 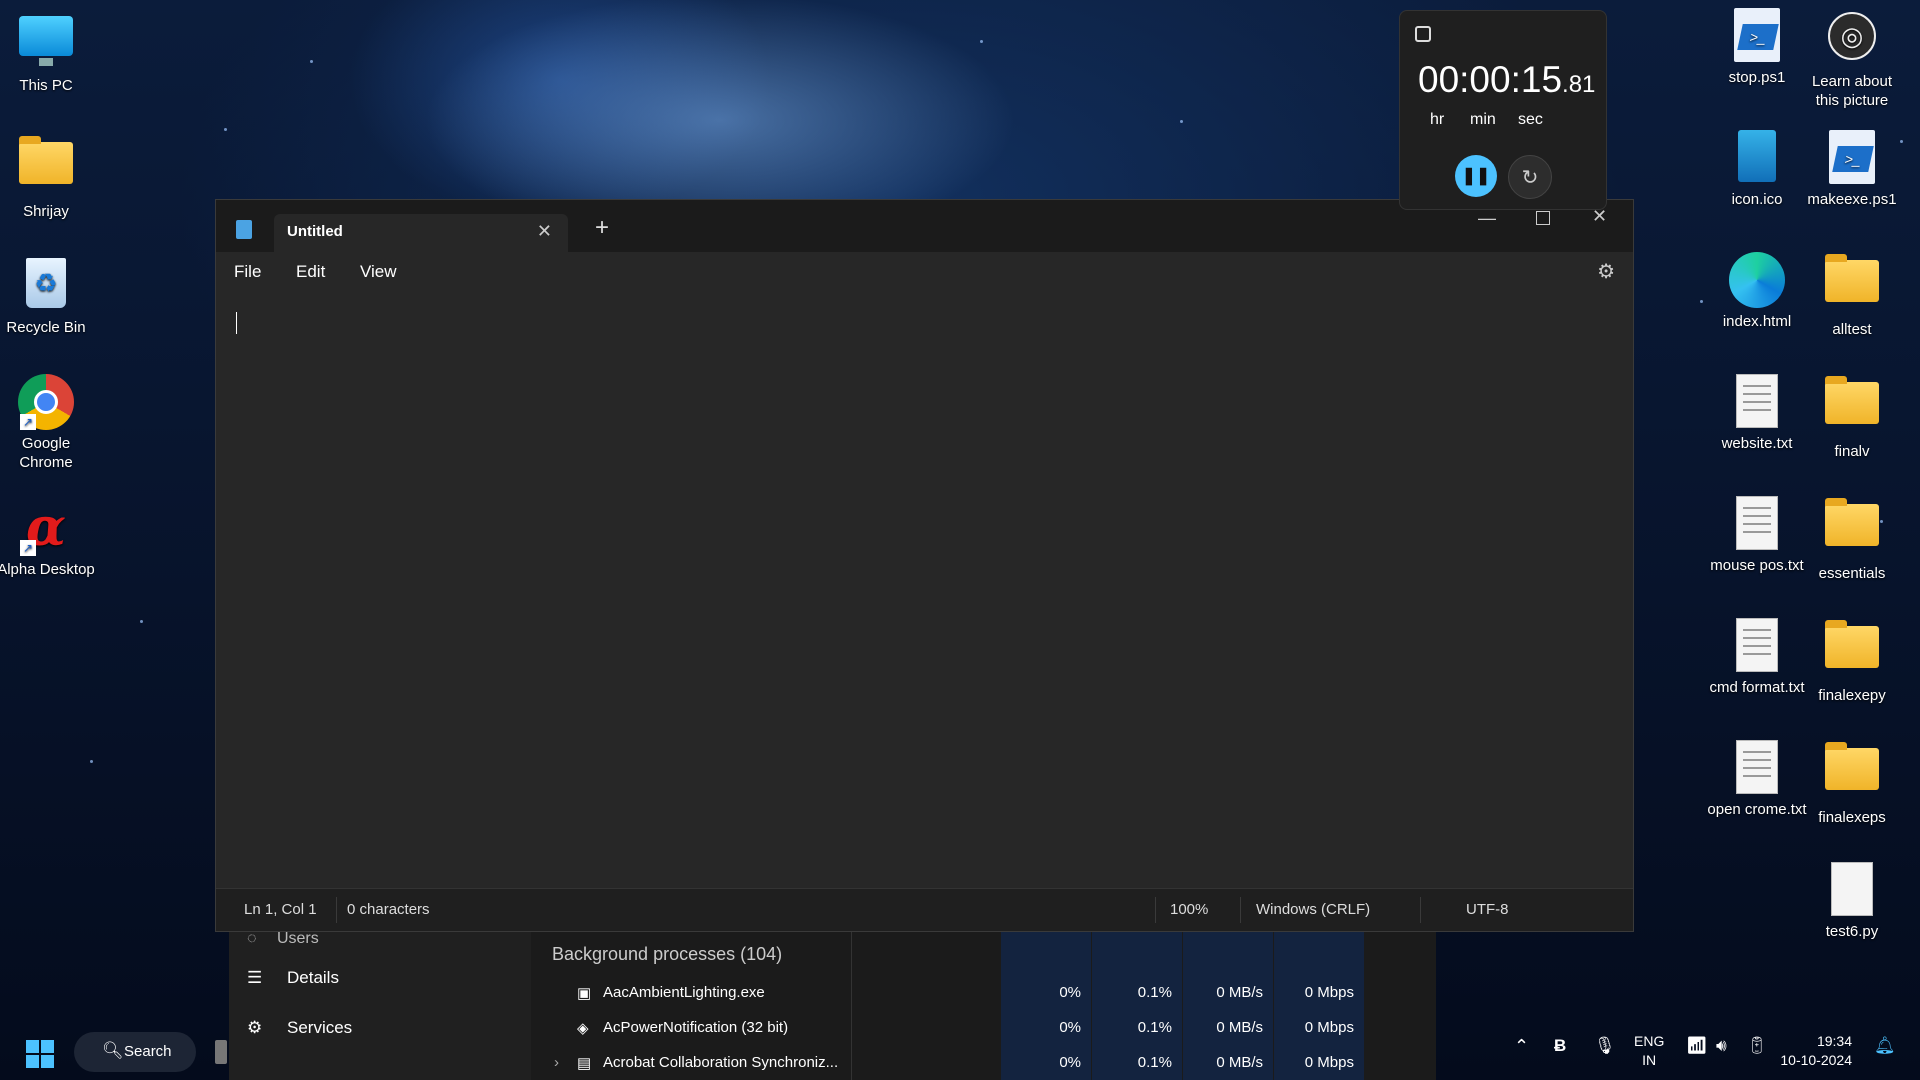 I want to click on text-cursor, so click(x=236, y=323).